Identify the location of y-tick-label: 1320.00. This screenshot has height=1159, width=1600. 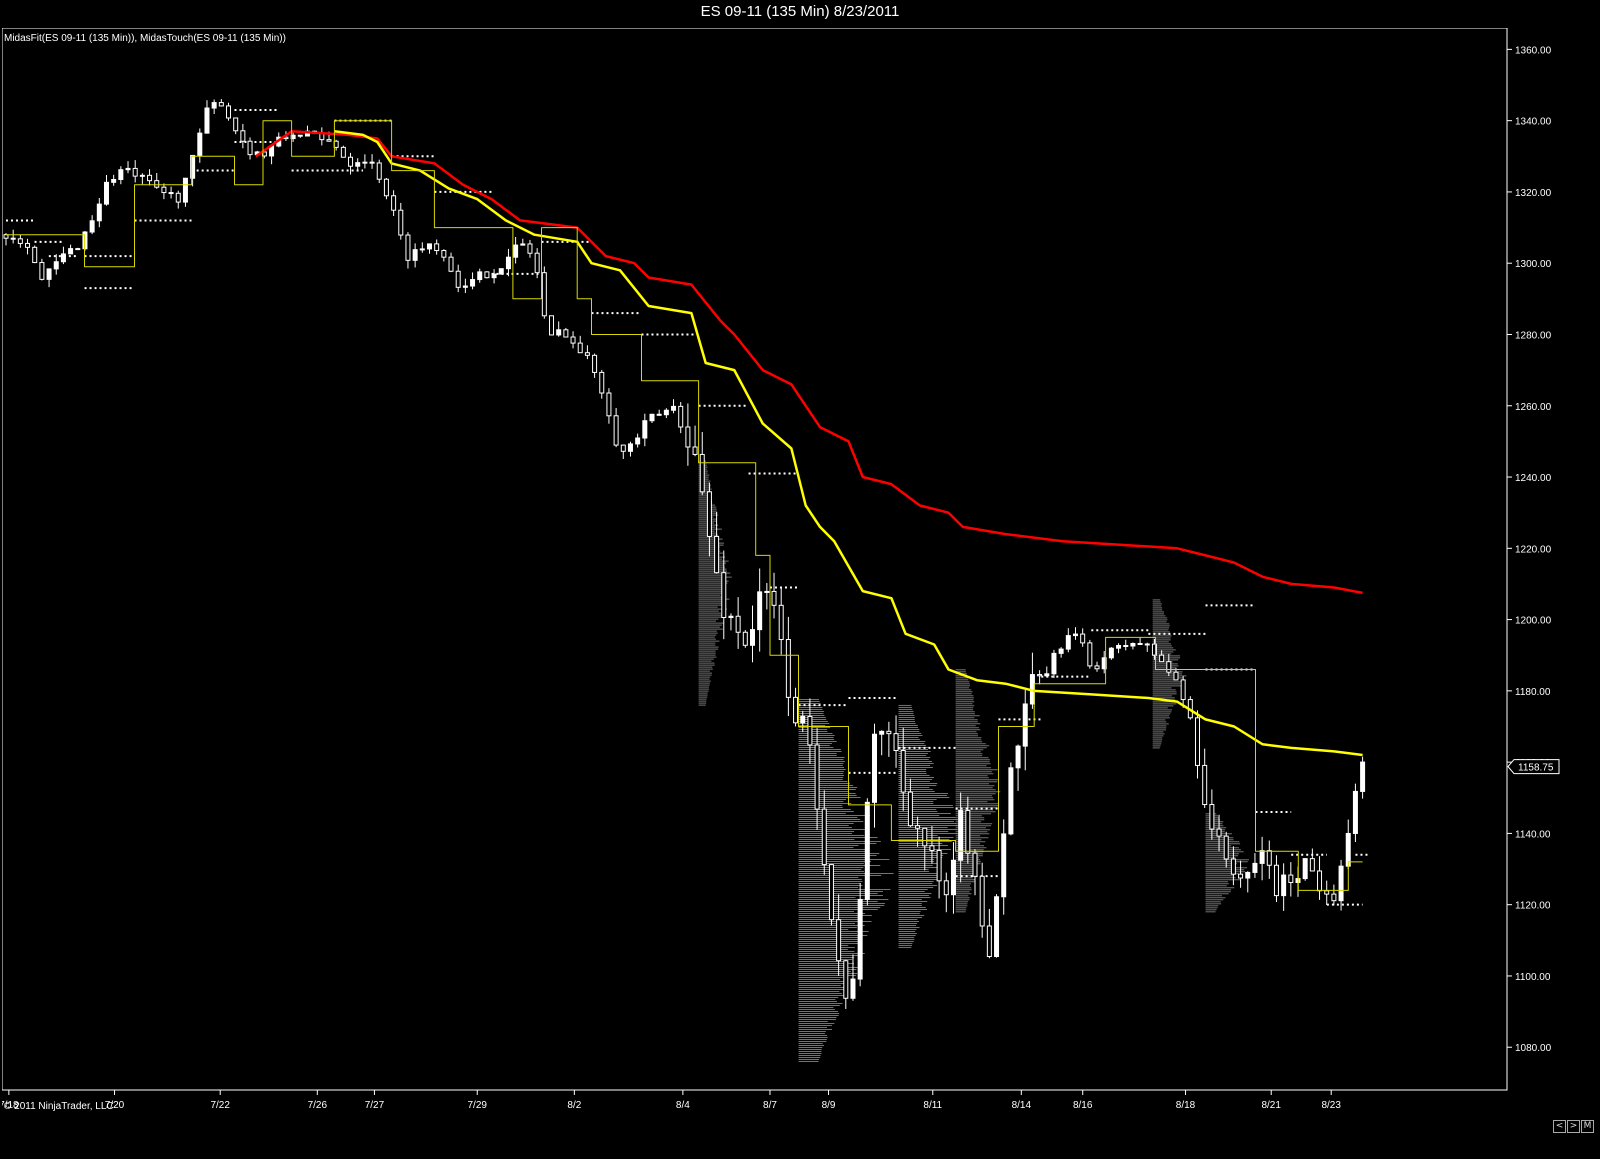
(1533, 193).